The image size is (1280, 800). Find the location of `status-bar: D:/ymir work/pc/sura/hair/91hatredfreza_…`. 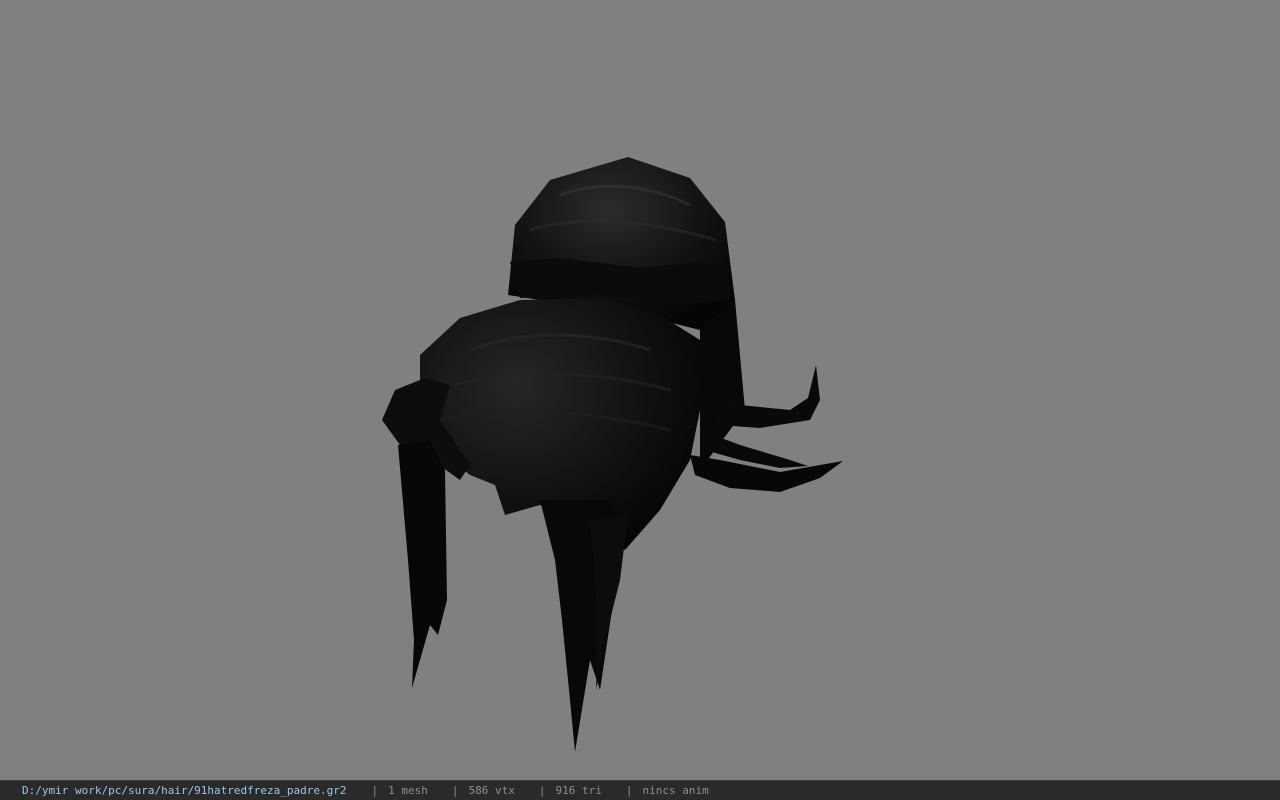

status-bar: D:/ymir work/pc/sura/hair/91hatredfreza_… is located at coordinates (640, 790).